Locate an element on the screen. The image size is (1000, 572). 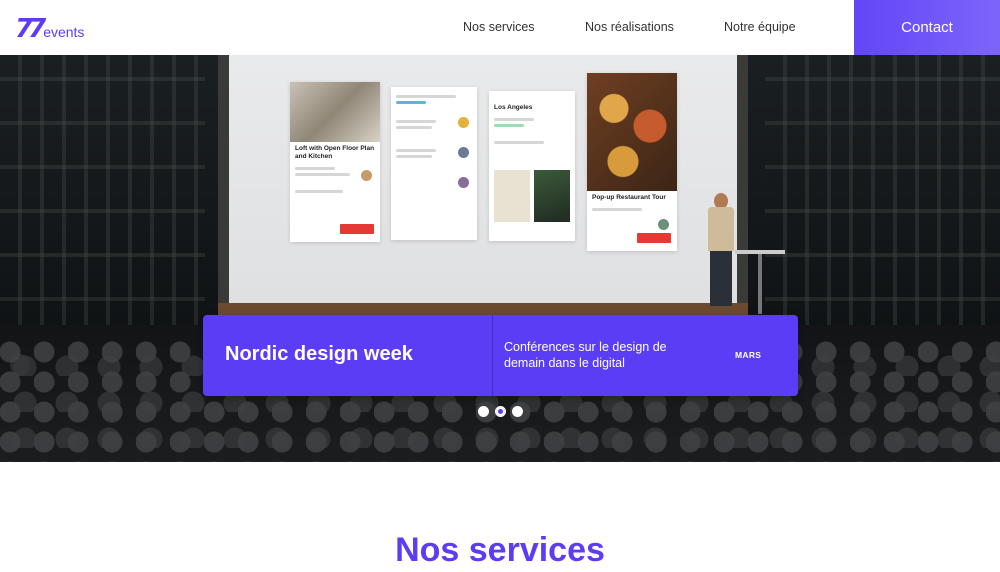
stage-edge is located at coordinates (483, 309).